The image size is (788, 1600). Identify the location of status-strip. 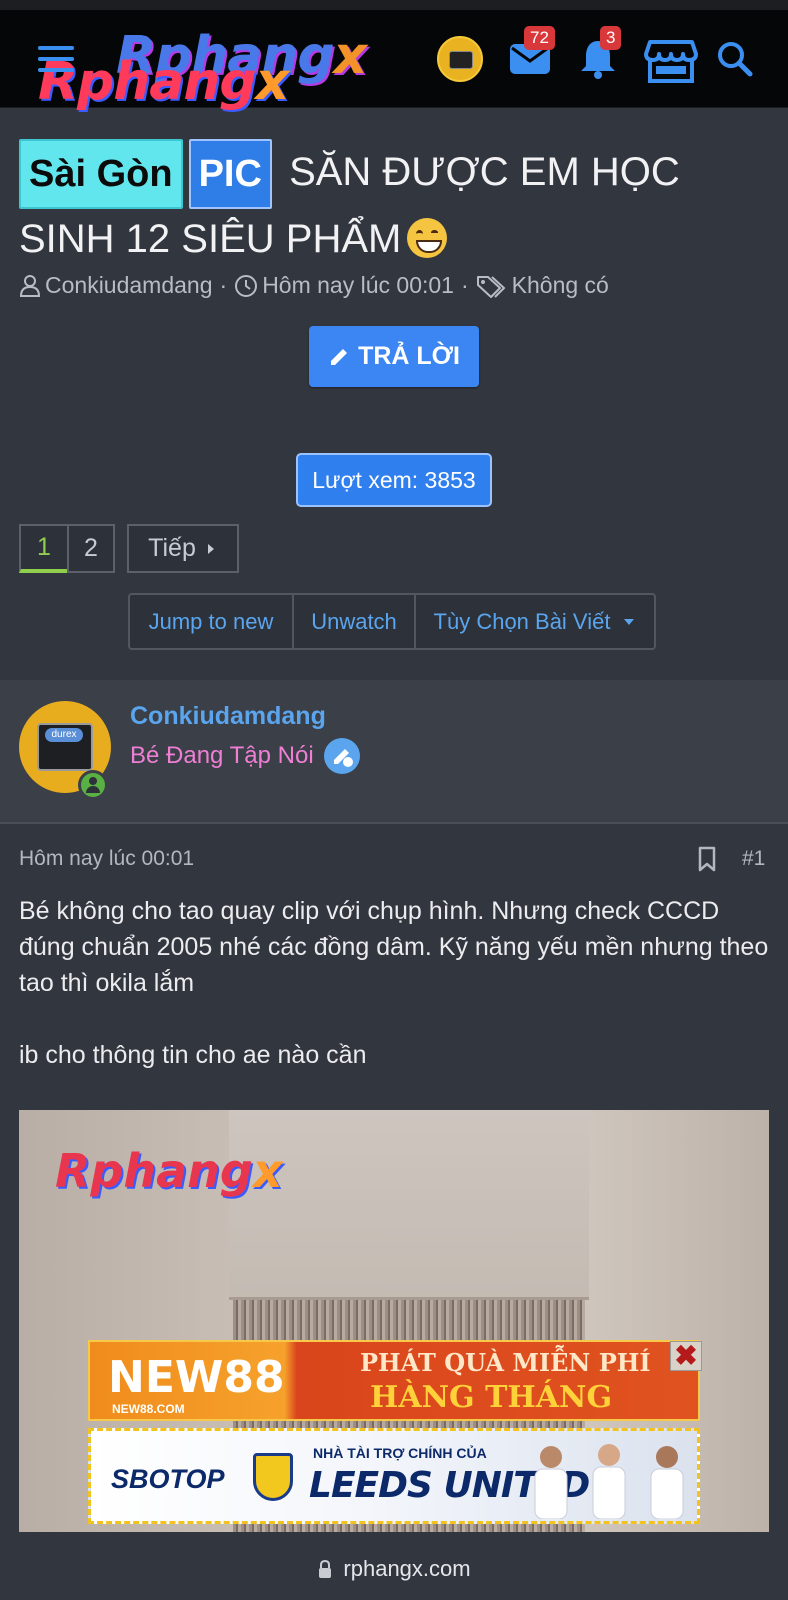
(394, 5).